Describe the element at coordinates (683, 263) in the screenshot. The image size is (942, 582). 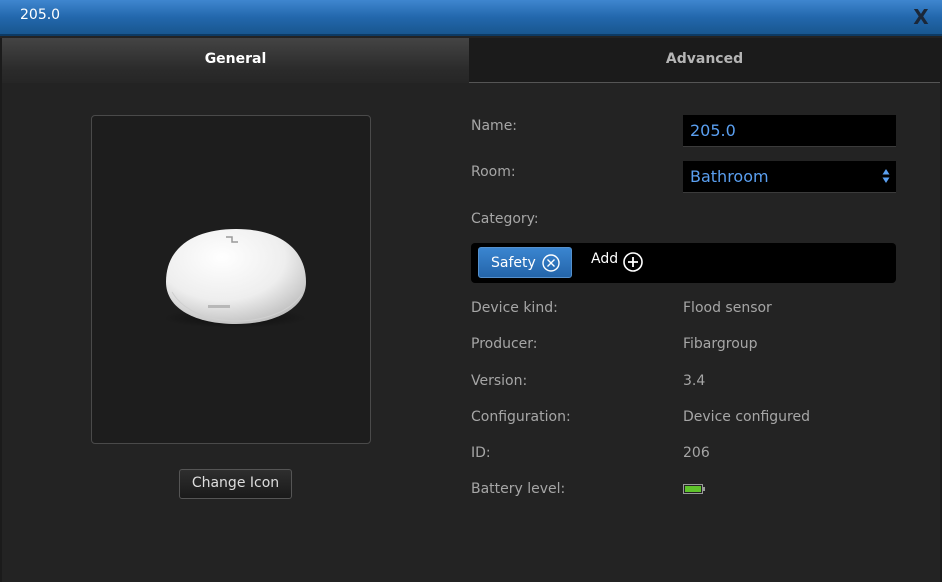
I see `category-box: Safety Add` at that location.